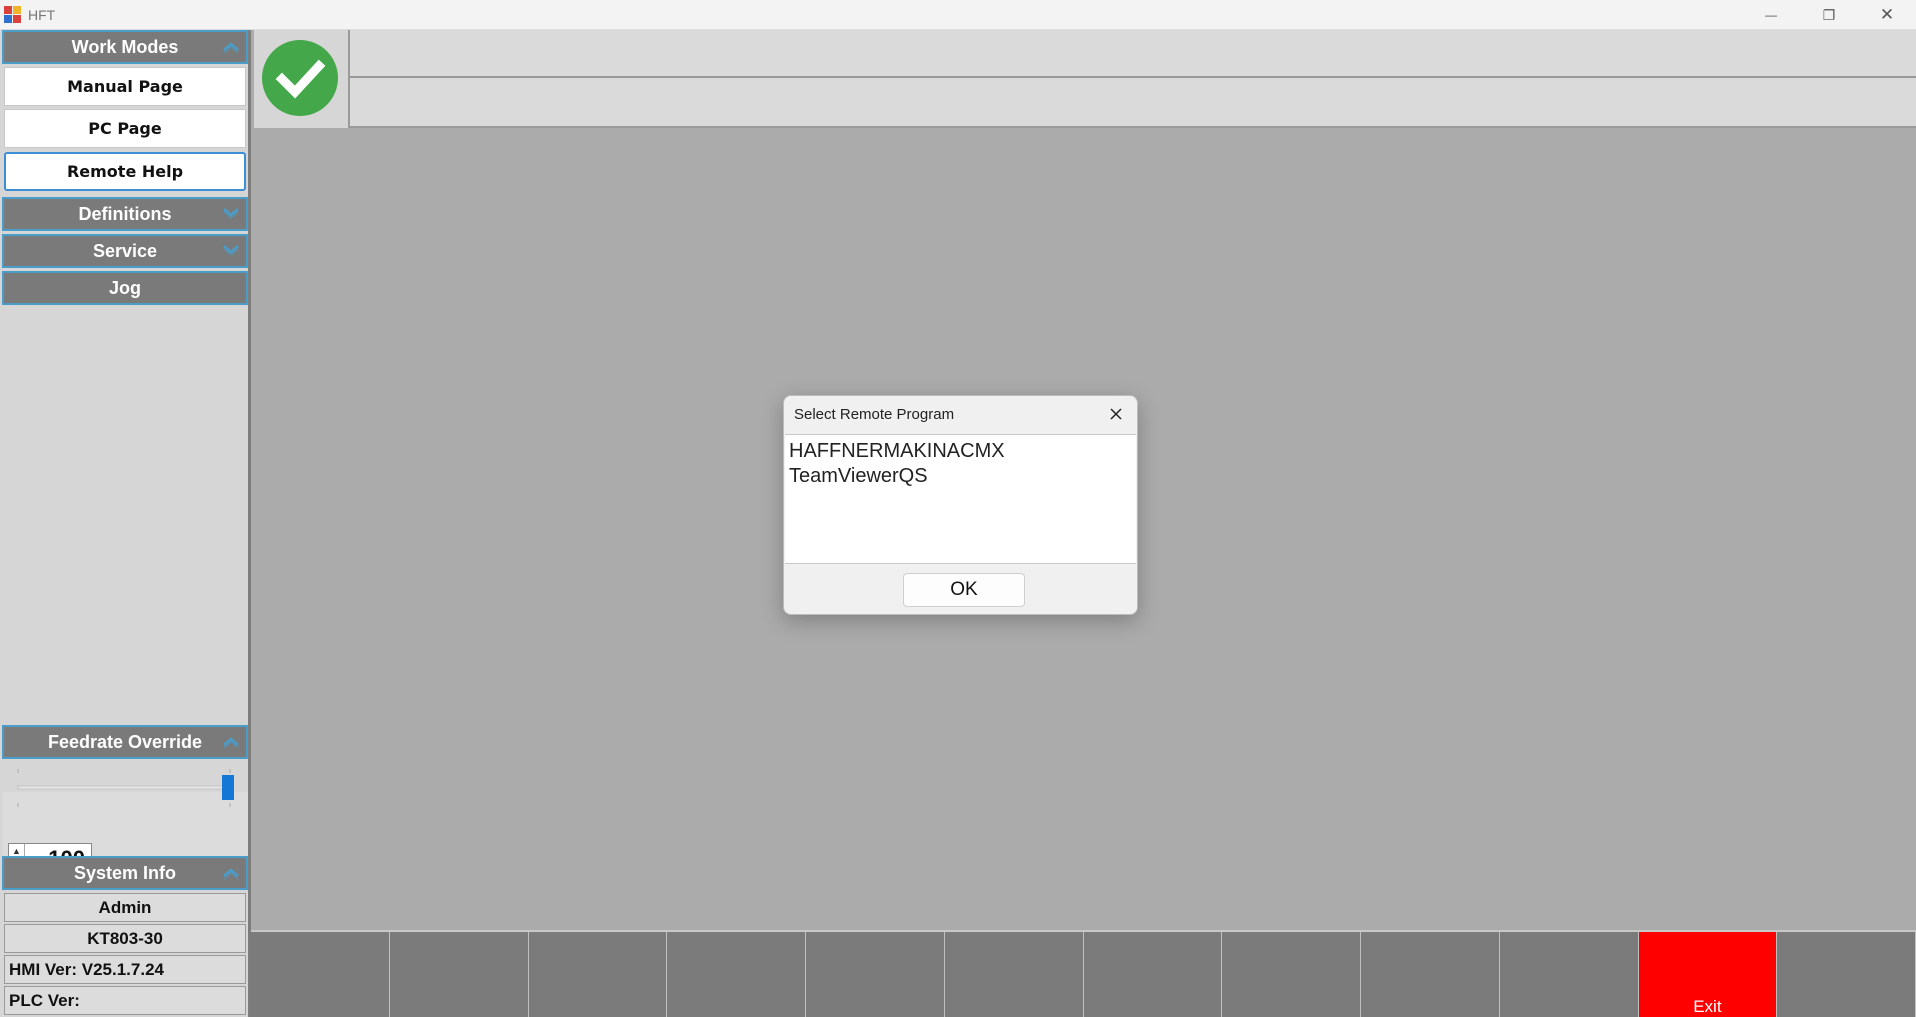 This screenshot has width=1916, height=1017. I want to click on ok-button: OK, so click(964, 590).